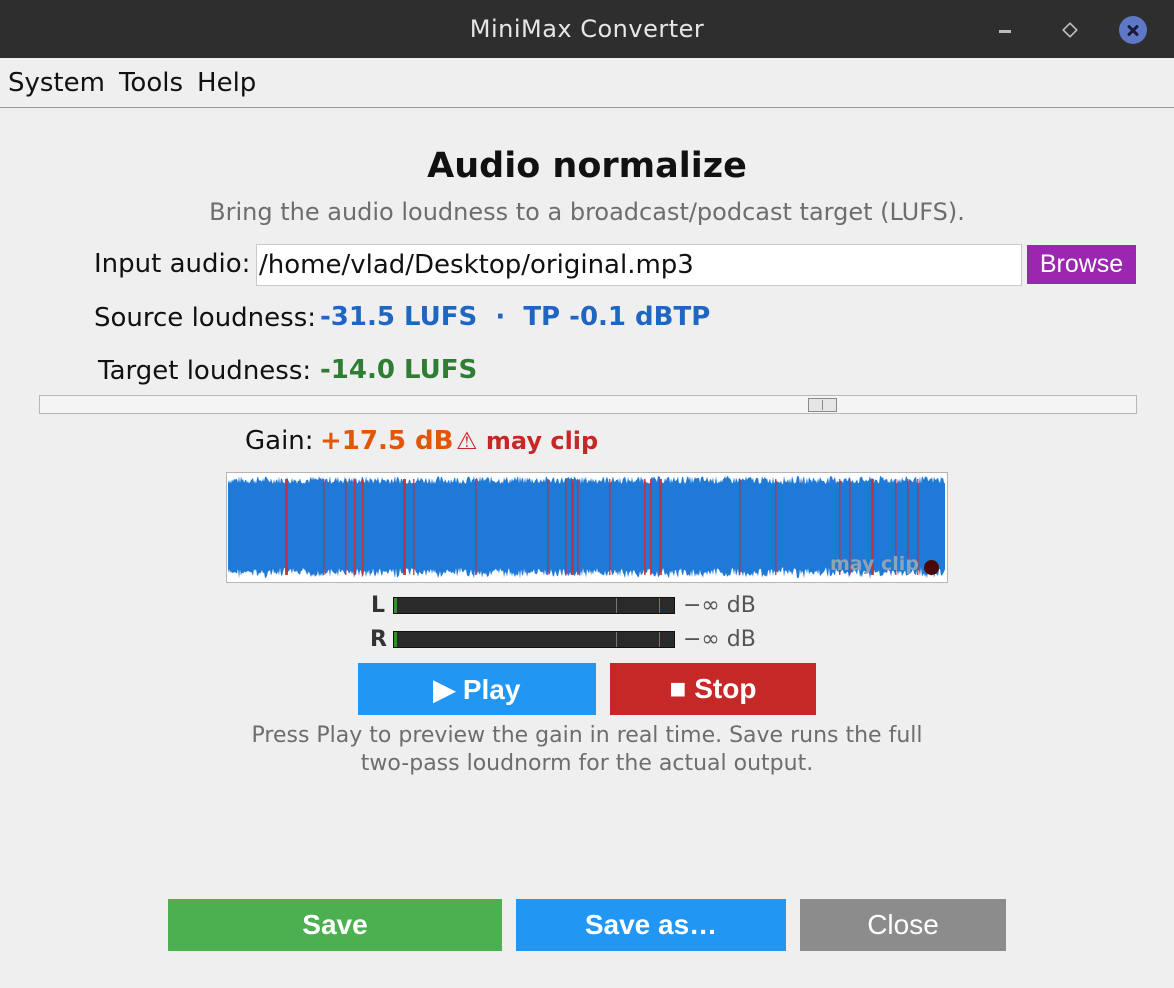 The width and height of the screenshot is (1174, 988). I want to click on window-titlebar: MiniMax Converter, so click(587, 29).